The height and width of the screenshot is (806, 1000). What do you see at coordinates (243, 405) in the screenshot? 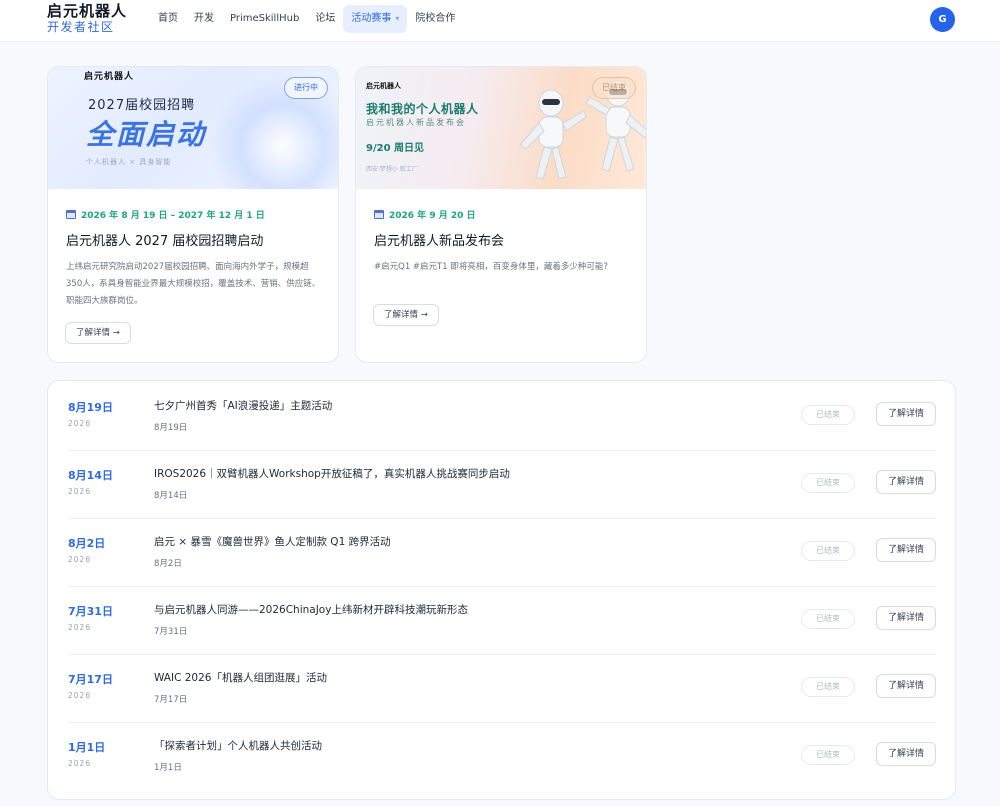
I see `event-title: 七夕广州首秀「AI浪漫投递」主题活动` at bounding box center [243, 405].